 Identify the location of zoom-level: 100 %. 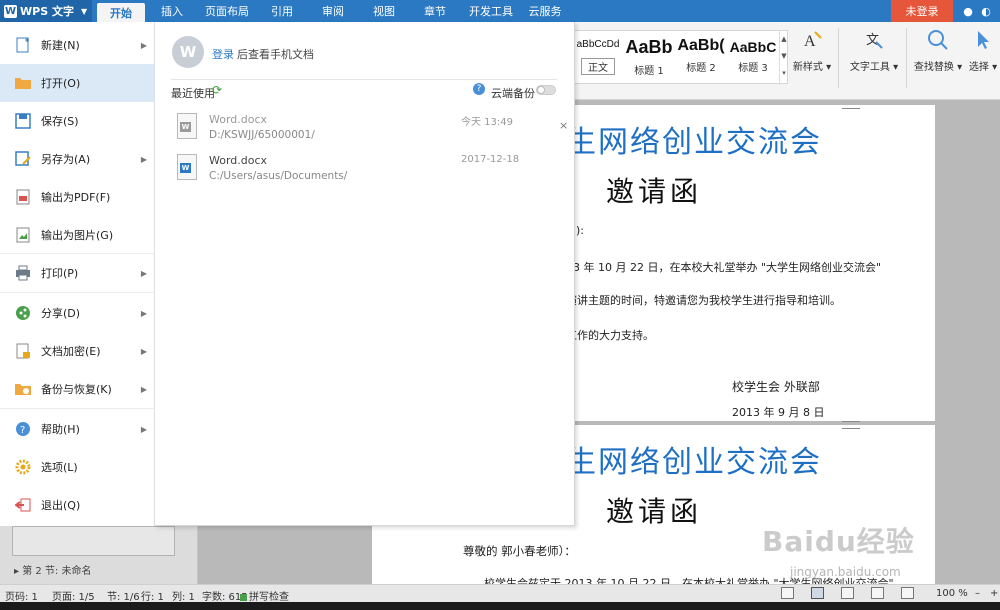
(952, 593).